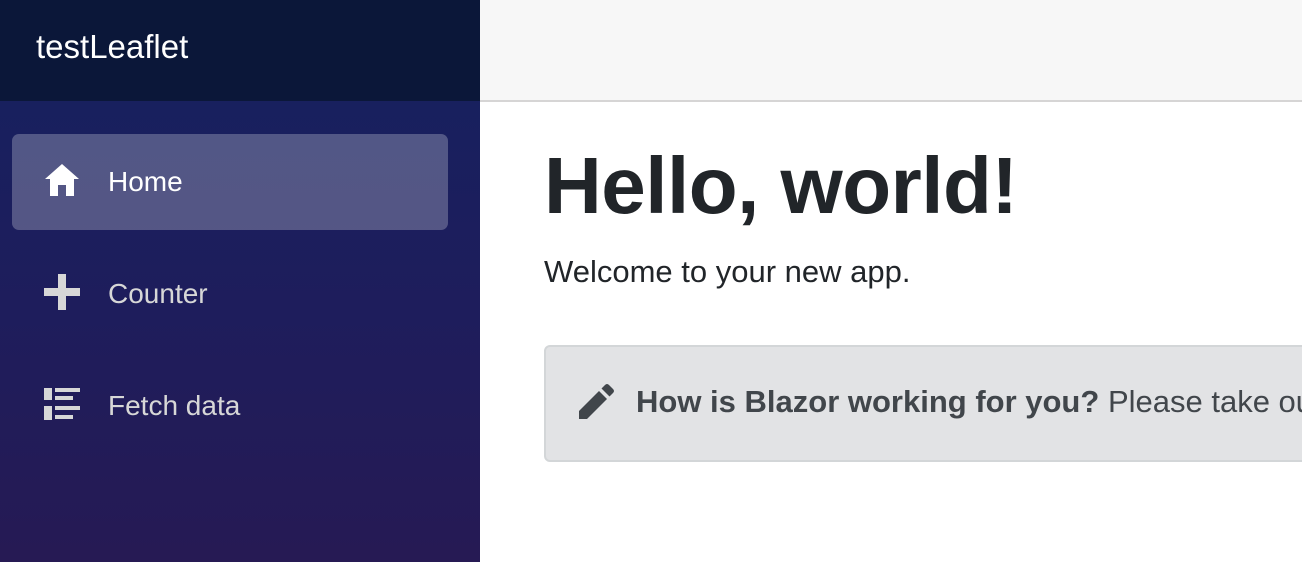 This screenshot has width=1302, height=562. What do you see at coordinates (230, 294) in the screenshot?
I see `nav-item-counter: Counter` at bounding box center [230, 294].